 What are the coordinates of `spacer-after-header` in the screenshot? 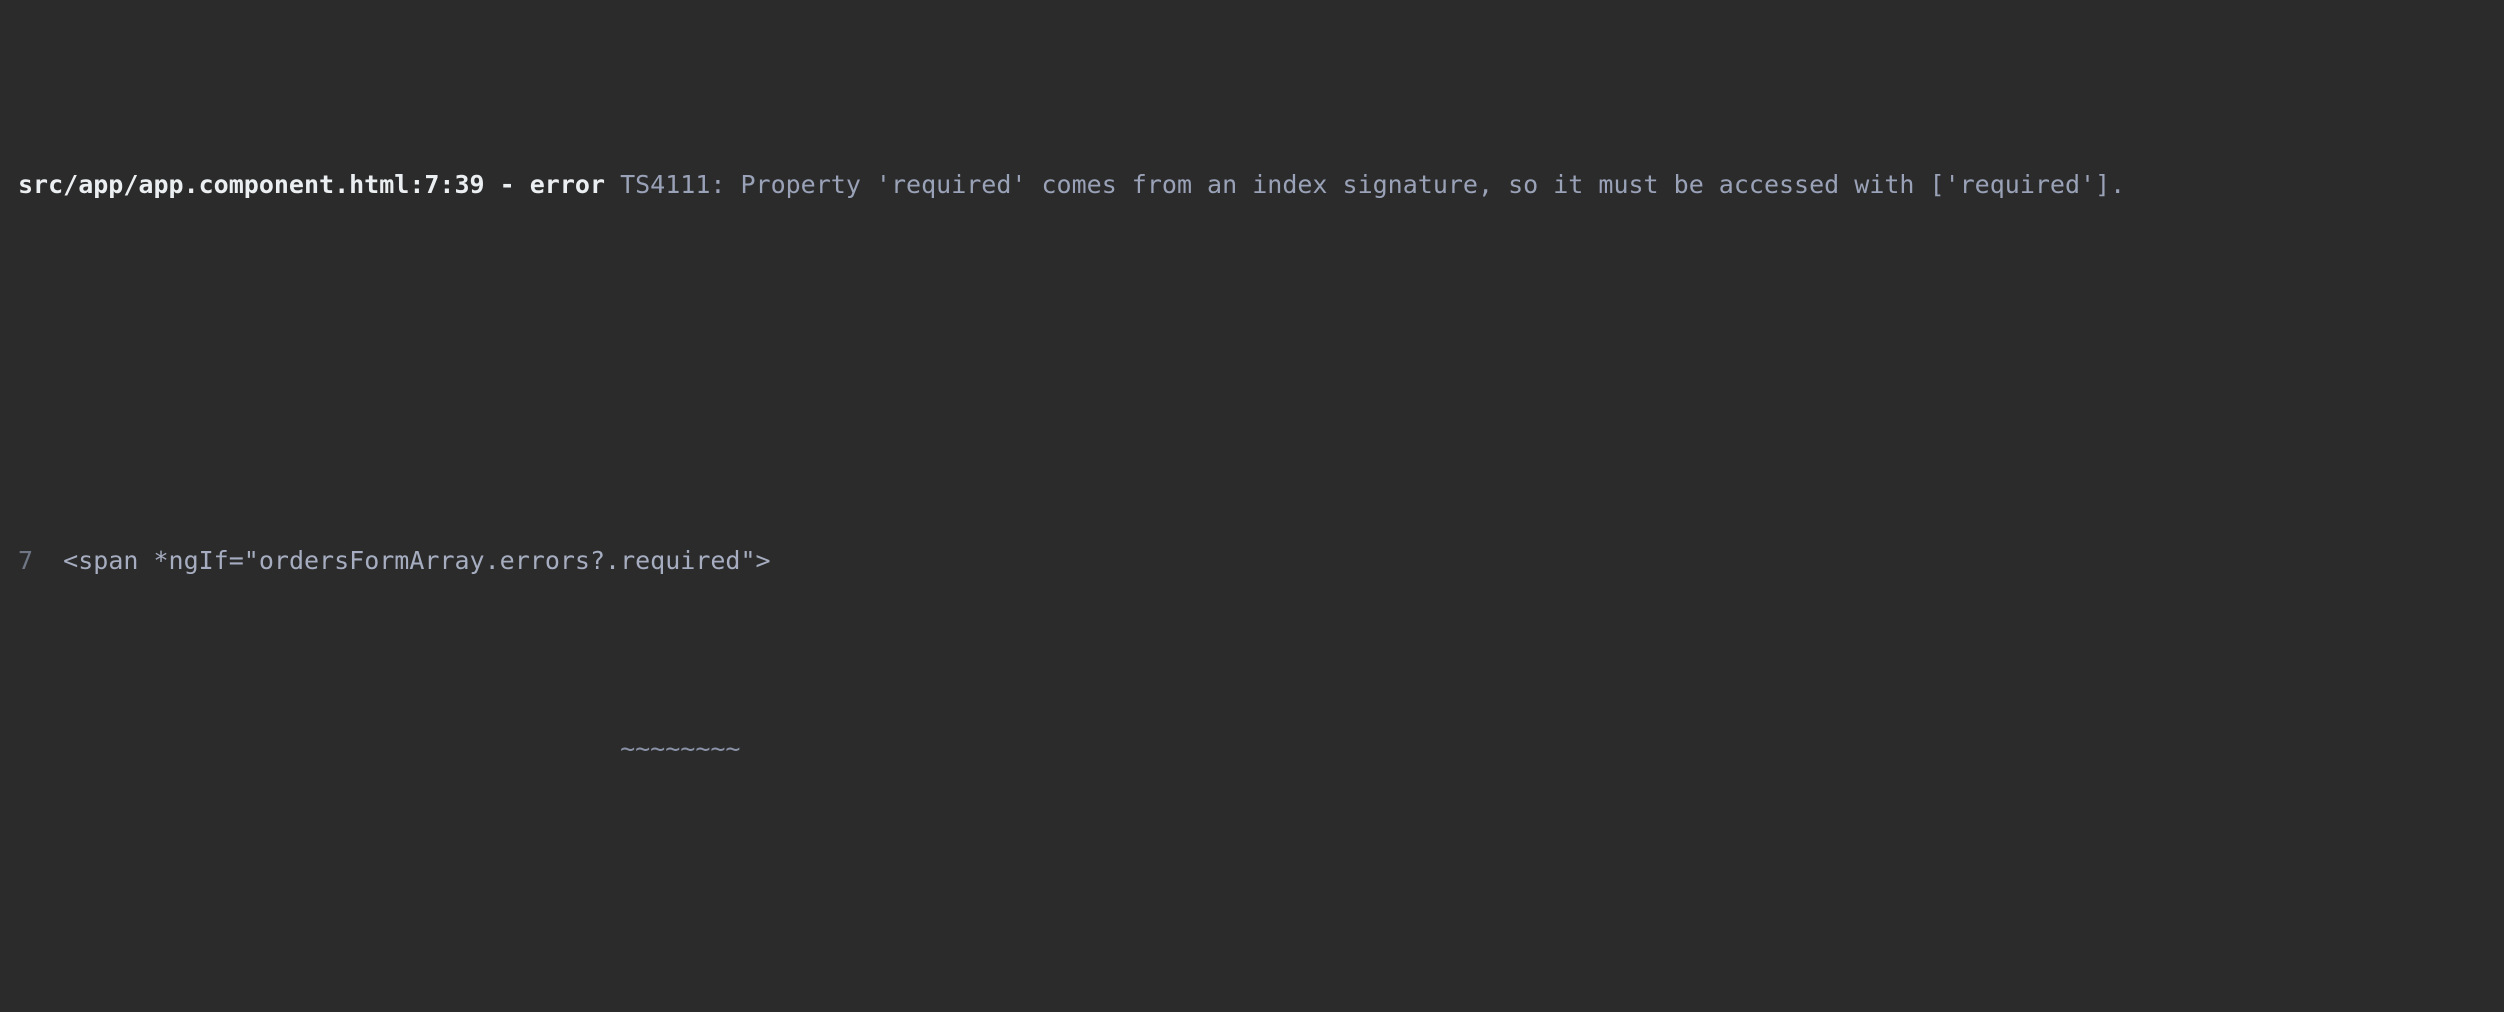 It's located at (1252, 372).